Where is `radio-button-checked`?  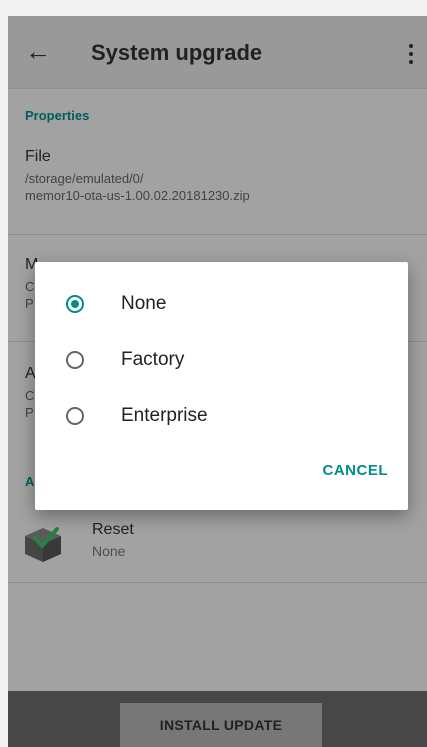 radio-button-checked is located at coordinates (75, 304).